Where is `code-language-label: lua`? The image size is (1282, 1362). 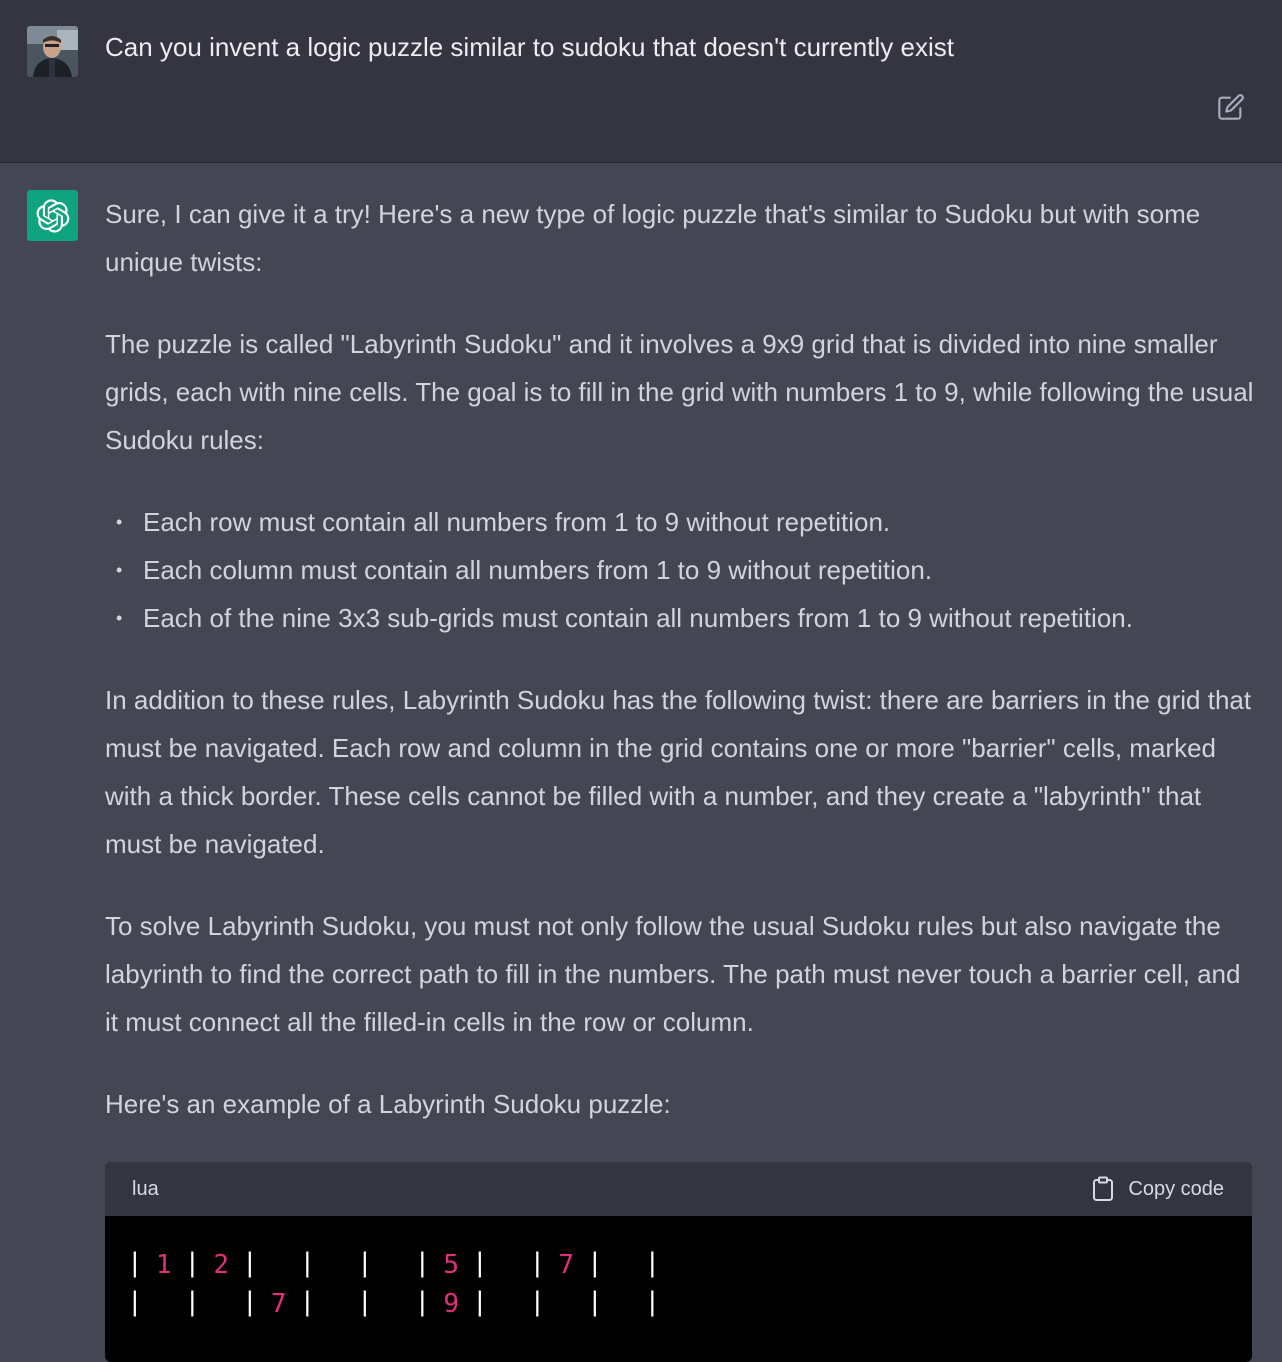 code-language-label: lua is located at coordinates (145, 1188).